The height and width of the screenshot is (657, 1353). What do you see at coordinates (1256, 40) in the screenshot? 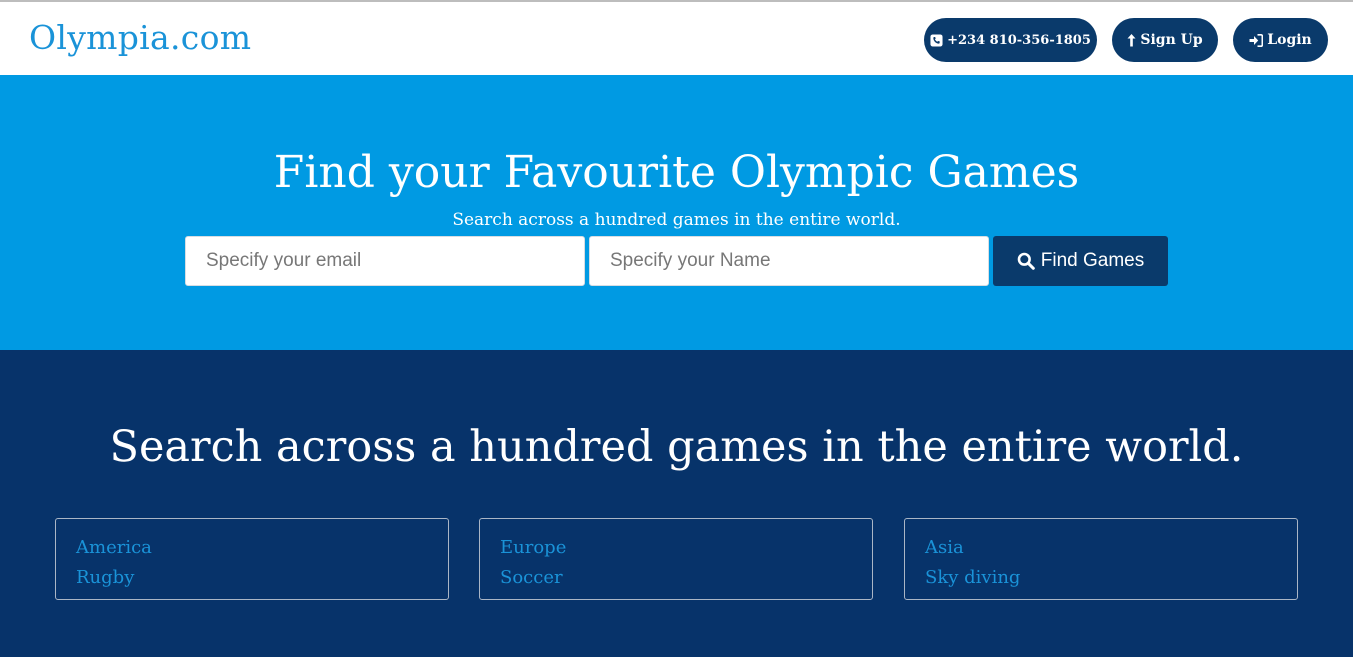
I see `sign-in-icon` at bounding box center [1256, 40].